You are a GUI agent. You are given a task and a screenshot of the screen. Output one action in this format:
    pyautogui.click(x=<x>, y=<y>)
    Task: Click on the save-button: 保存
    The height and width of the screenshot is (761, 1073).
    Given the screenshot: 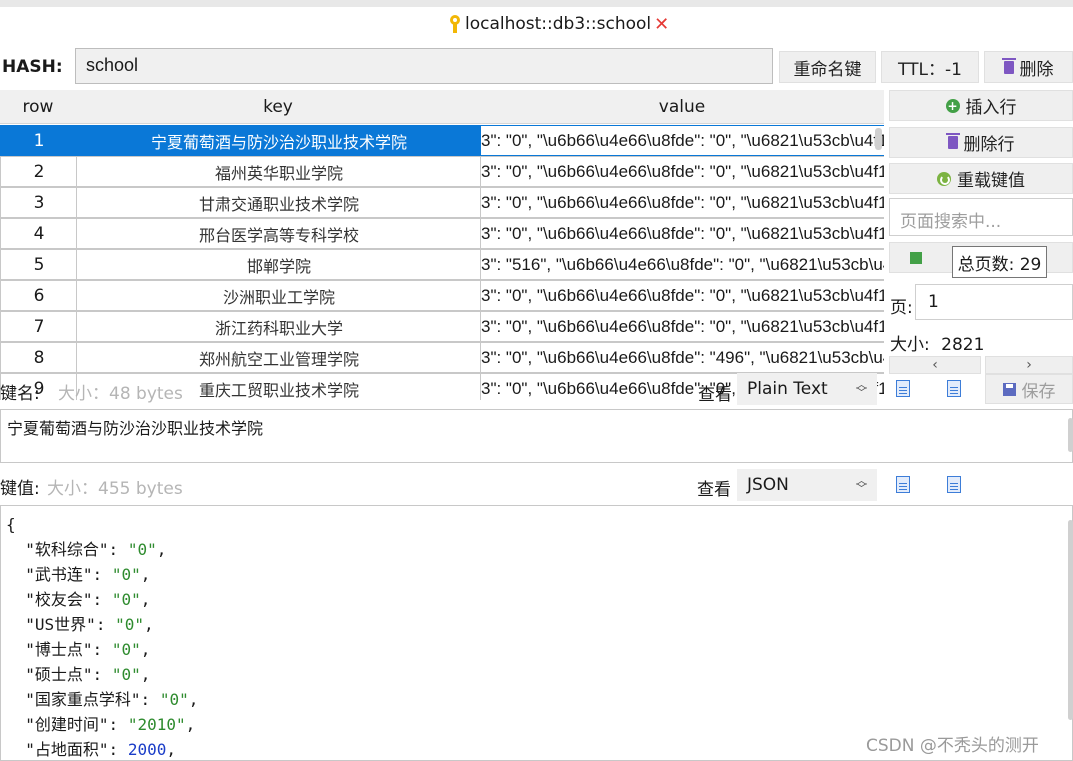 What is the action you would take?
    pyautogui.click(x=1029, y=389)
    